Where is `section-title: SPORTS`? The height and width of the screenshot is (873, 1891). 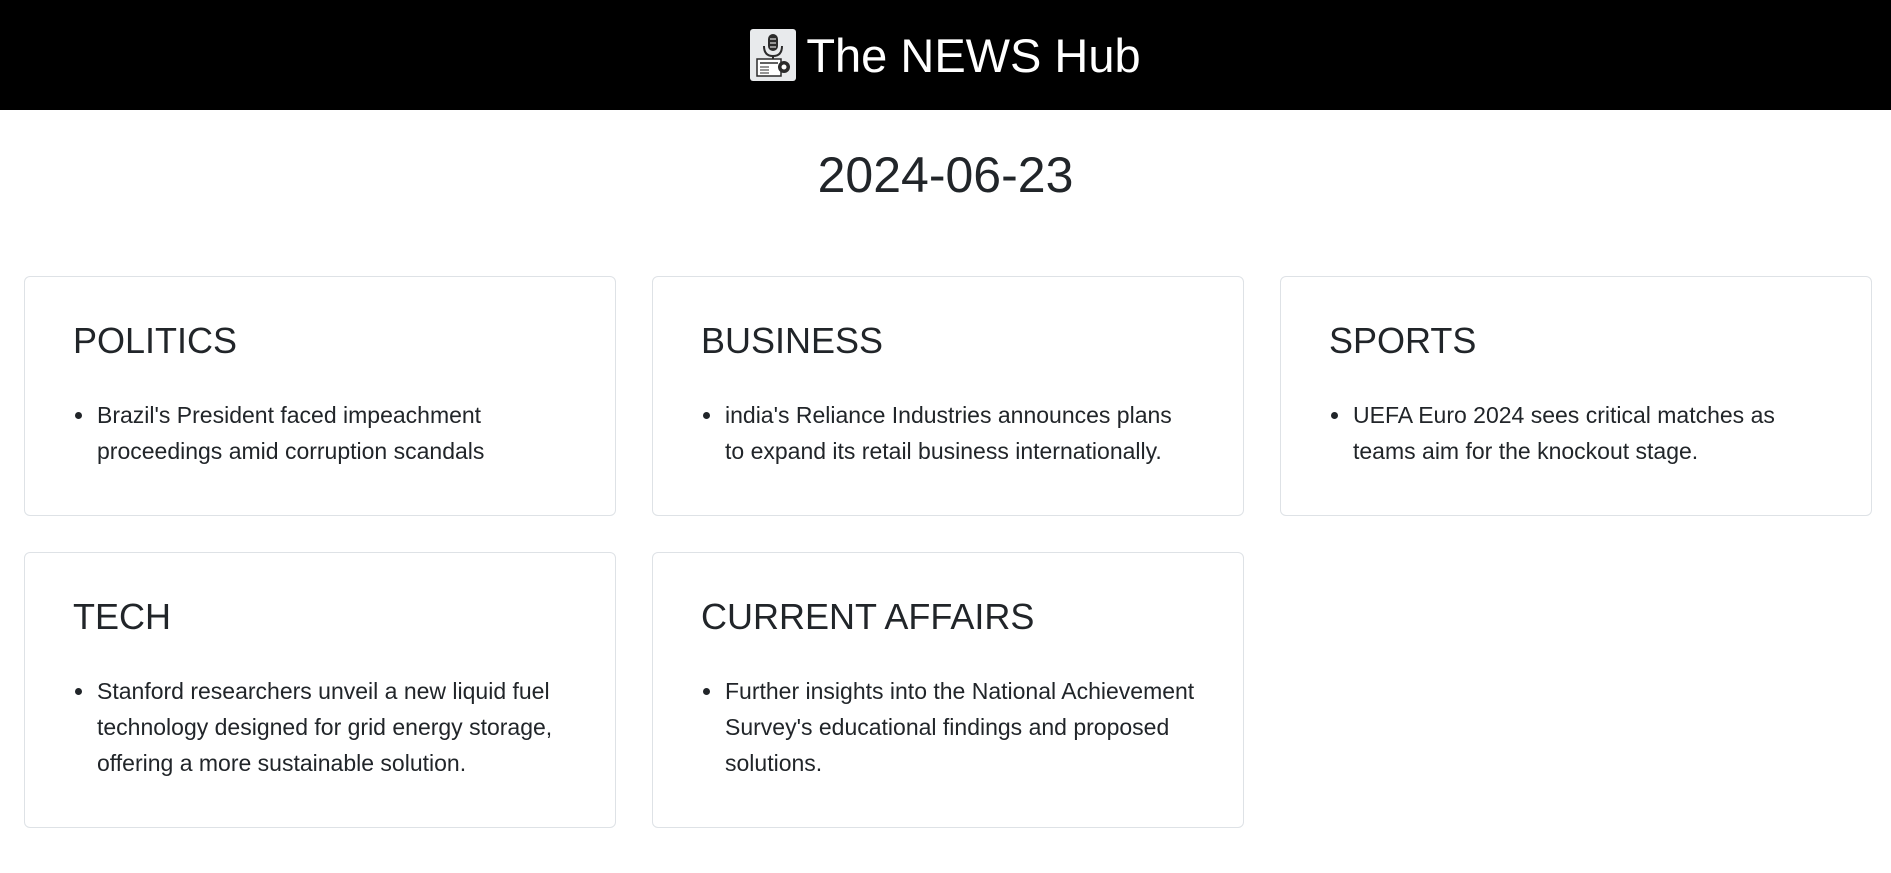
section-title: SPORTS is located at coordinates (1403, 340).